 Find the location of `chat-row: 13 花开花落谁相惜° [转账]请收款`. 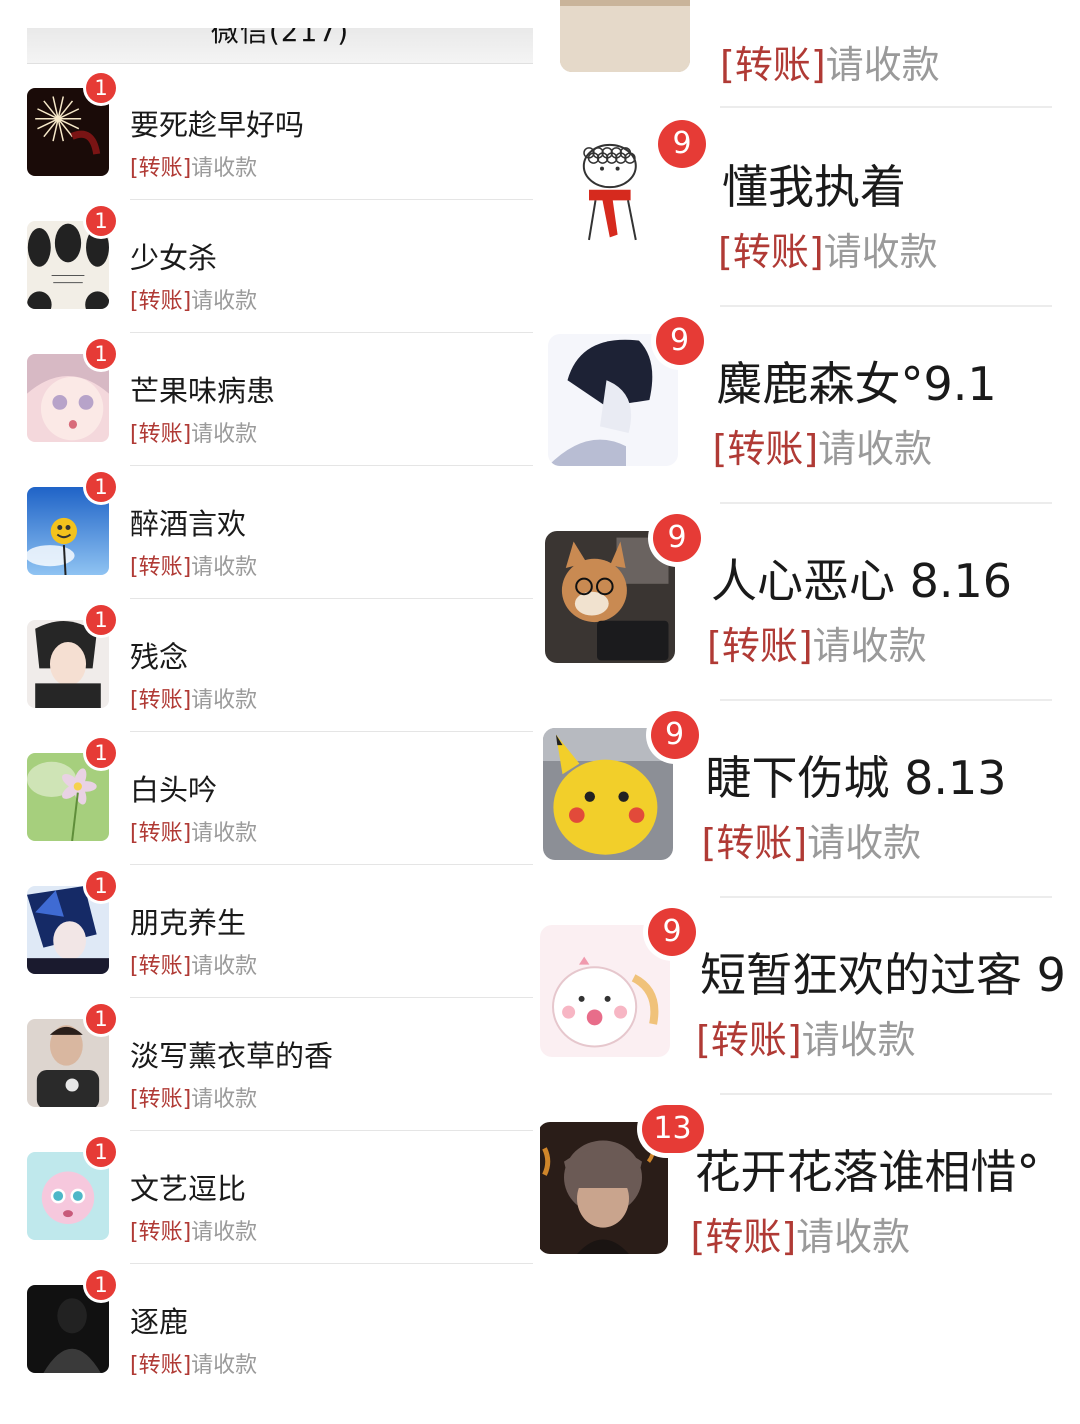

chat-row: 13 花开花落谁相惜° [转账]请收款 is located at coordinates (810, 1211).